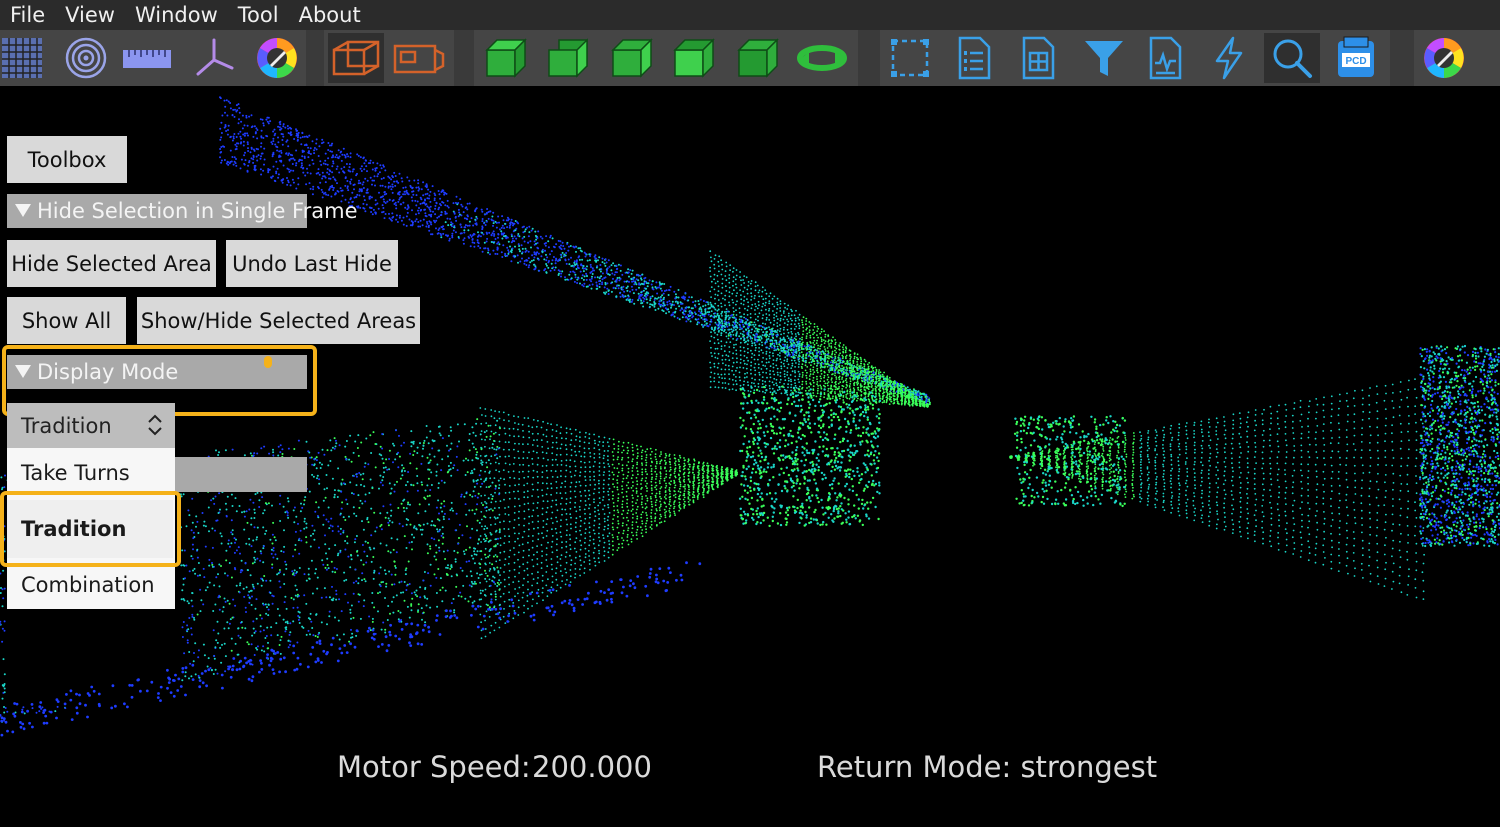  I want to click on pcd-button: PCD, so click(1356, 58).